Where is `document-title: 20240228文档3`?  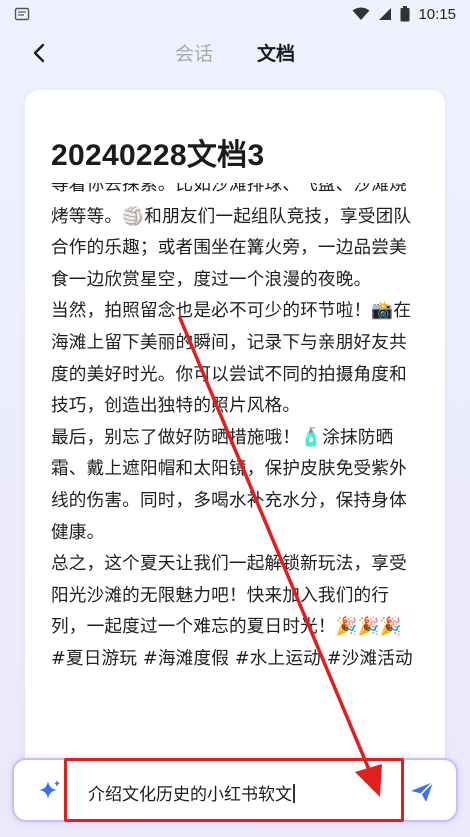 document-title: 20240228文档3 is located at coordinates (158, 155).